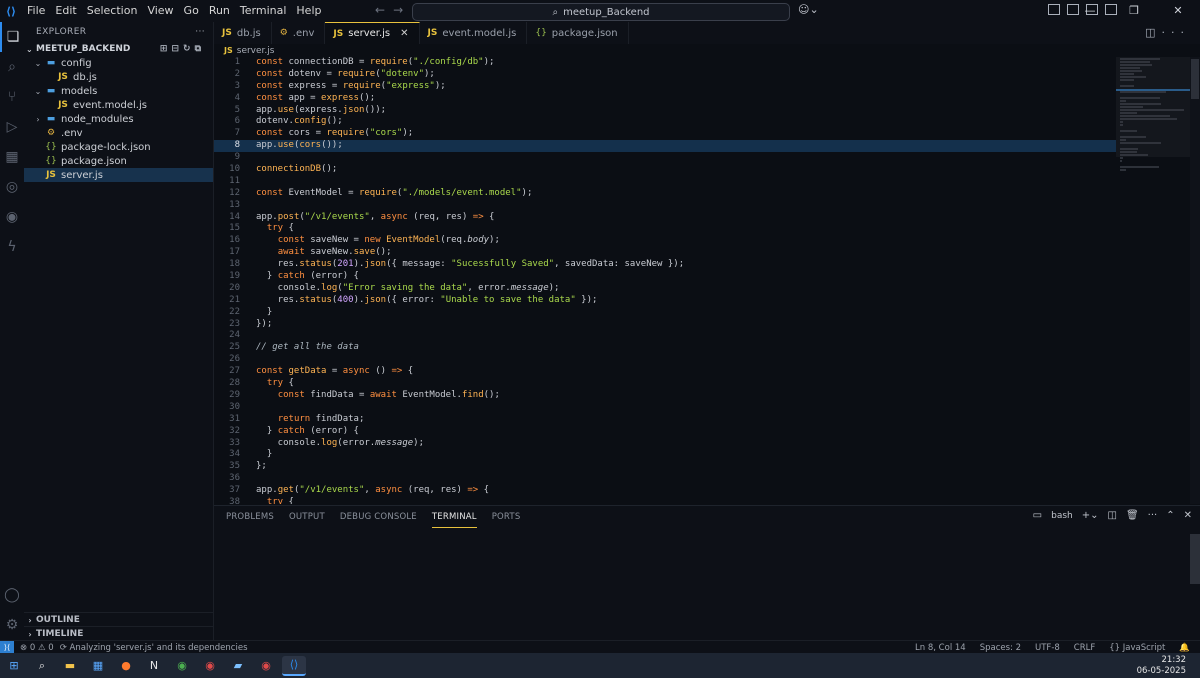  Describe the element at coordinates (219, 11) in the screenshot. I see `menu-run: Run` at that location.